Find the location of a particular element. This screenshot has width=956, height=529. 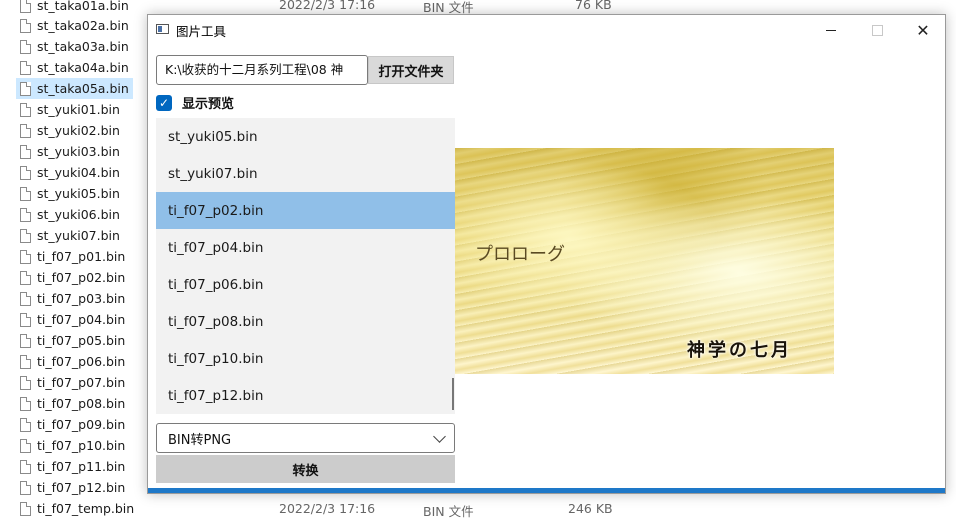

explorer-file-name: ti_f07_p07.bin is located at coordinates (81, 382).